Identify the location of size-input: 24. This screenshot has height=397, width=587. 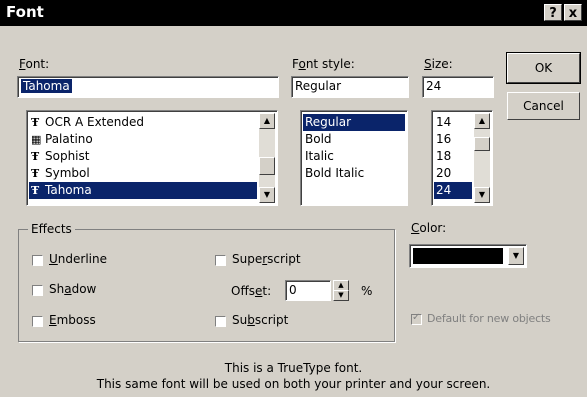
(458, 87).